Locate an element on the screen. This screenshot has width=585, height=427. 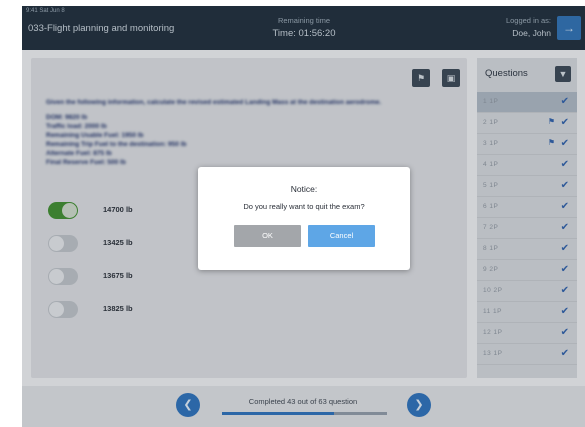
ok-button: OK is located at coordinates (267, 236).